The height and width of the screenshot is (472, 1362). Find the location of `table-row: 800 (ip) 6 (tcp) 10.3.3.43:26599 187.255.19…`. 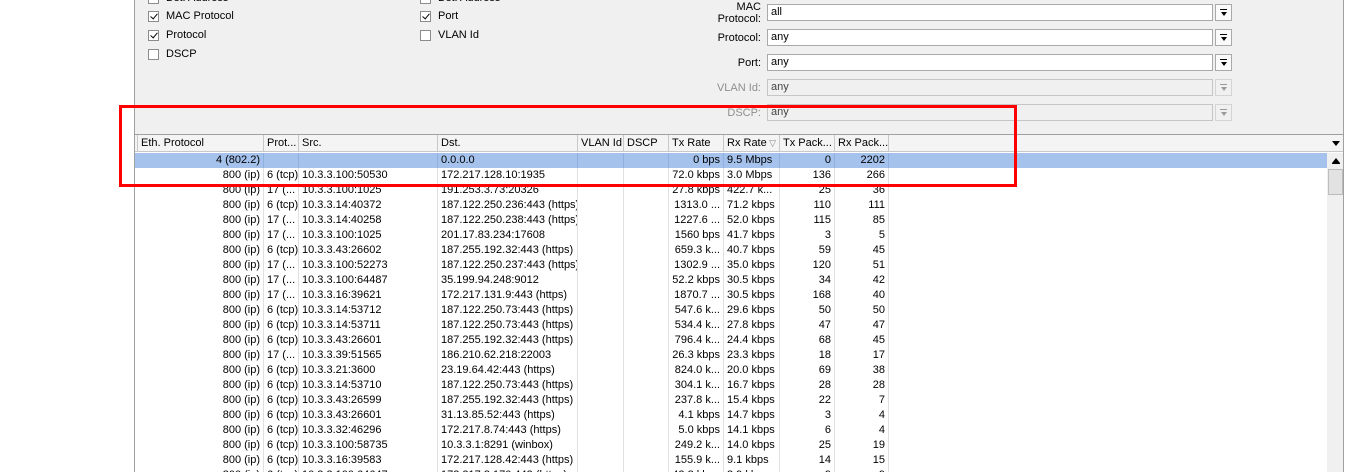

table-row: 800 (ip) 6 (tcp) 10.3.3.43:26599 187.255.19… is located at coordinates (731, 400).